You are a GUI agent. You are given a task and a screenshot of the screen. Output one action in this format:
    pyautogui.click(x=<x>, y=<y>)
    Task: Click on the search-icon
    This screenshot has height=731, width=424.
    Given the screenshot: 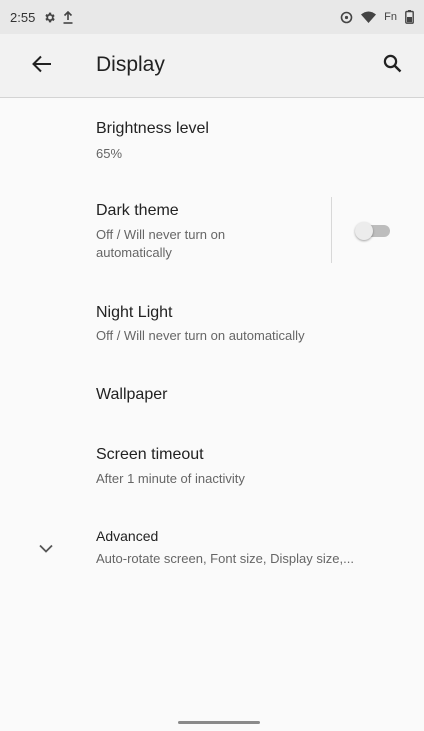 What is the action you would take?
    pyautogui.click(x=392, y=66)
    